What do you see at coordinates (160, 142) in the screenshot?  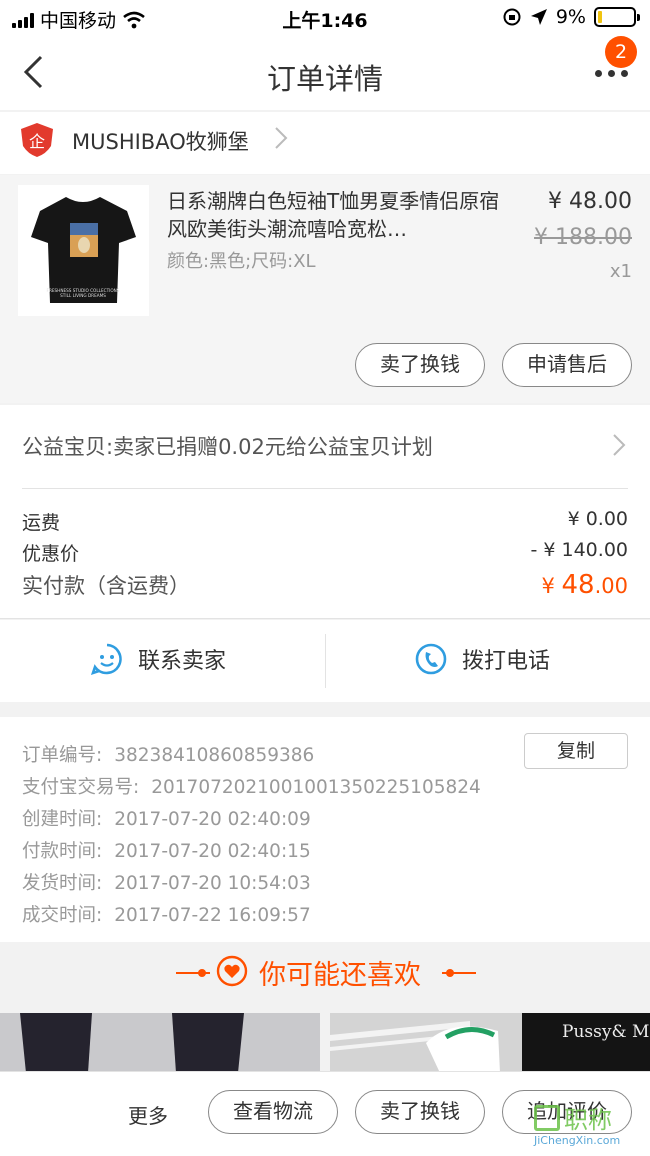 I see `shop-name: MUSHIBAO牧狮堡` at bounding box center [160, 142].